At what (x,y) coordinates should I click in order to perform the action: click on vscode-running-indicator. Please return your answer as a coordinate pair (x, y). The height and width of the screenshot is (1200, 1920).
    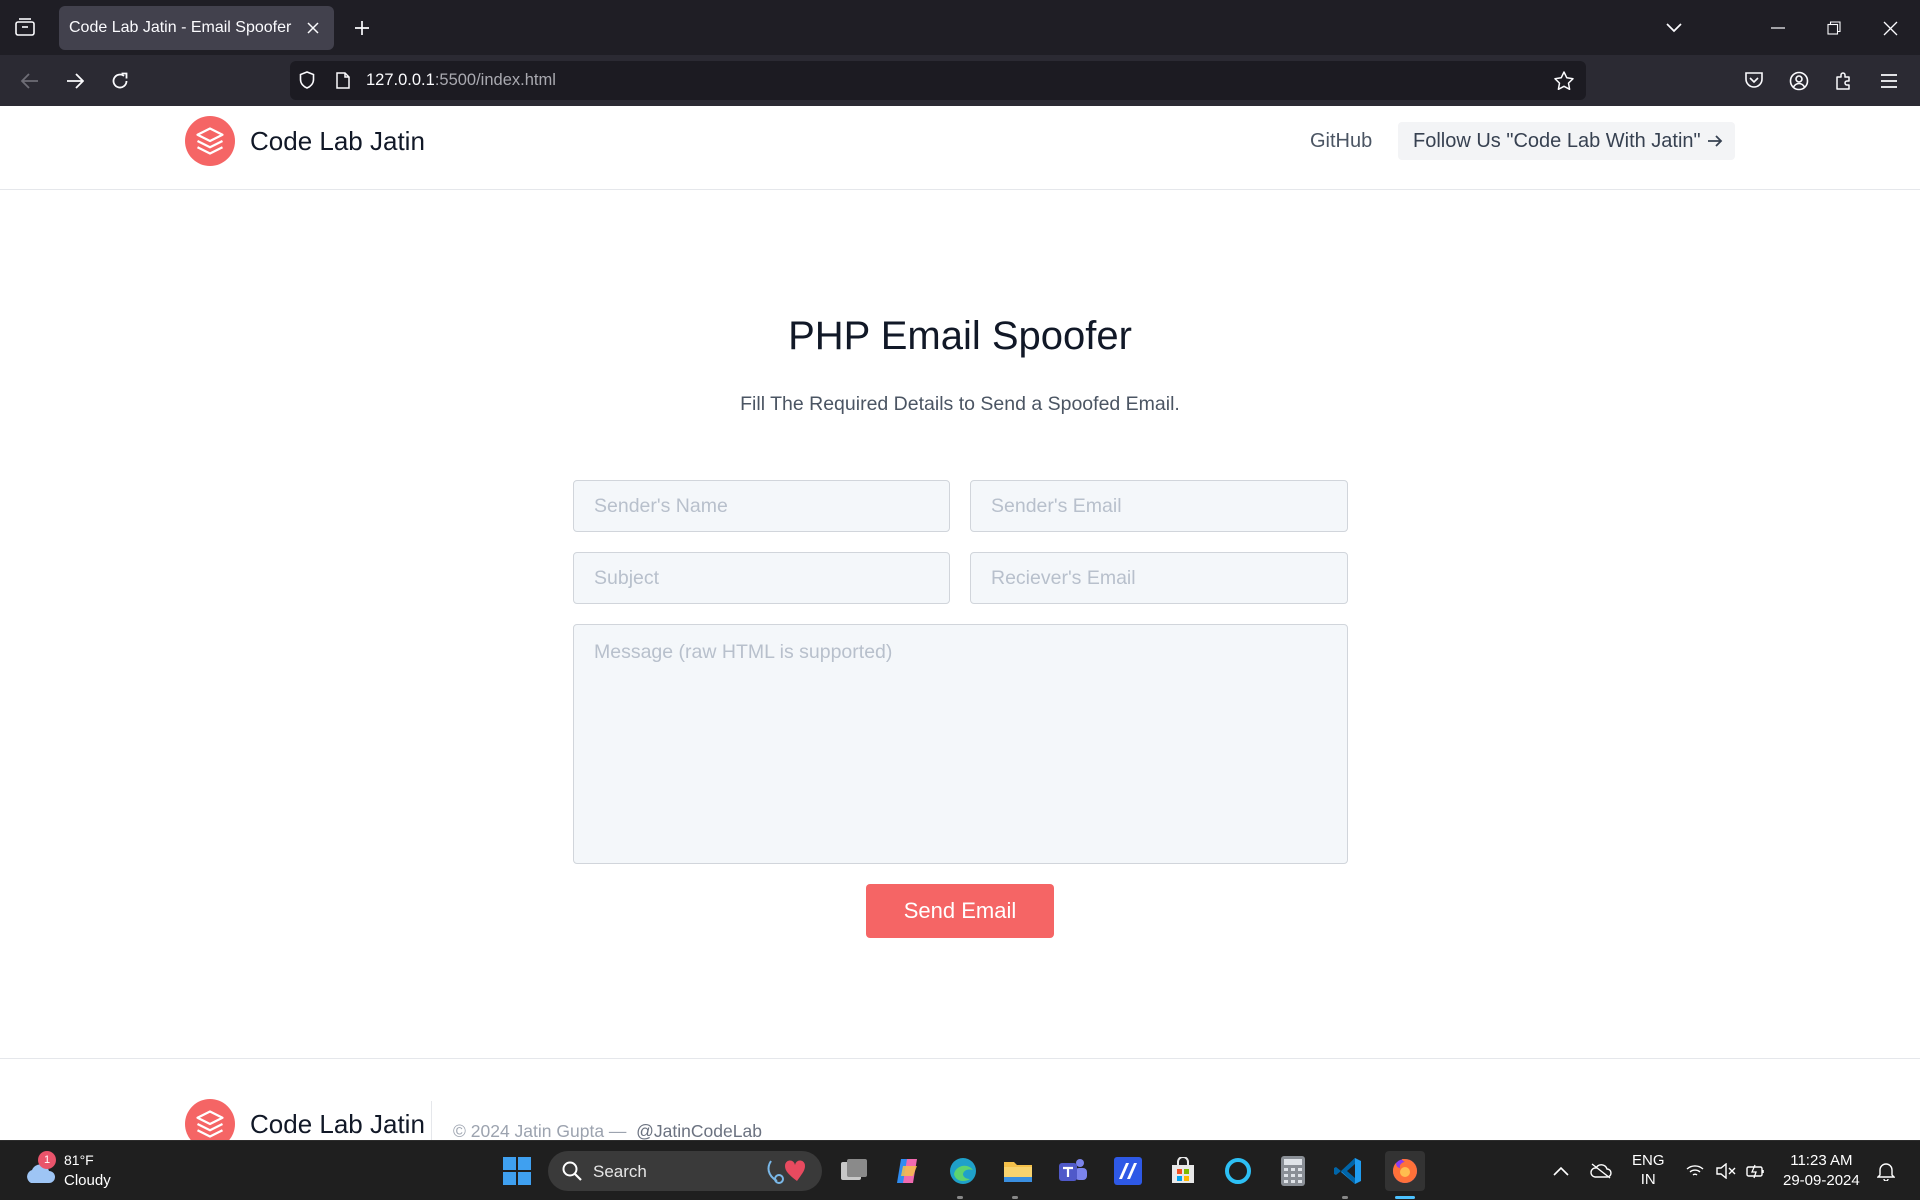
    Looking at the image, I should click on (1345, 1197).